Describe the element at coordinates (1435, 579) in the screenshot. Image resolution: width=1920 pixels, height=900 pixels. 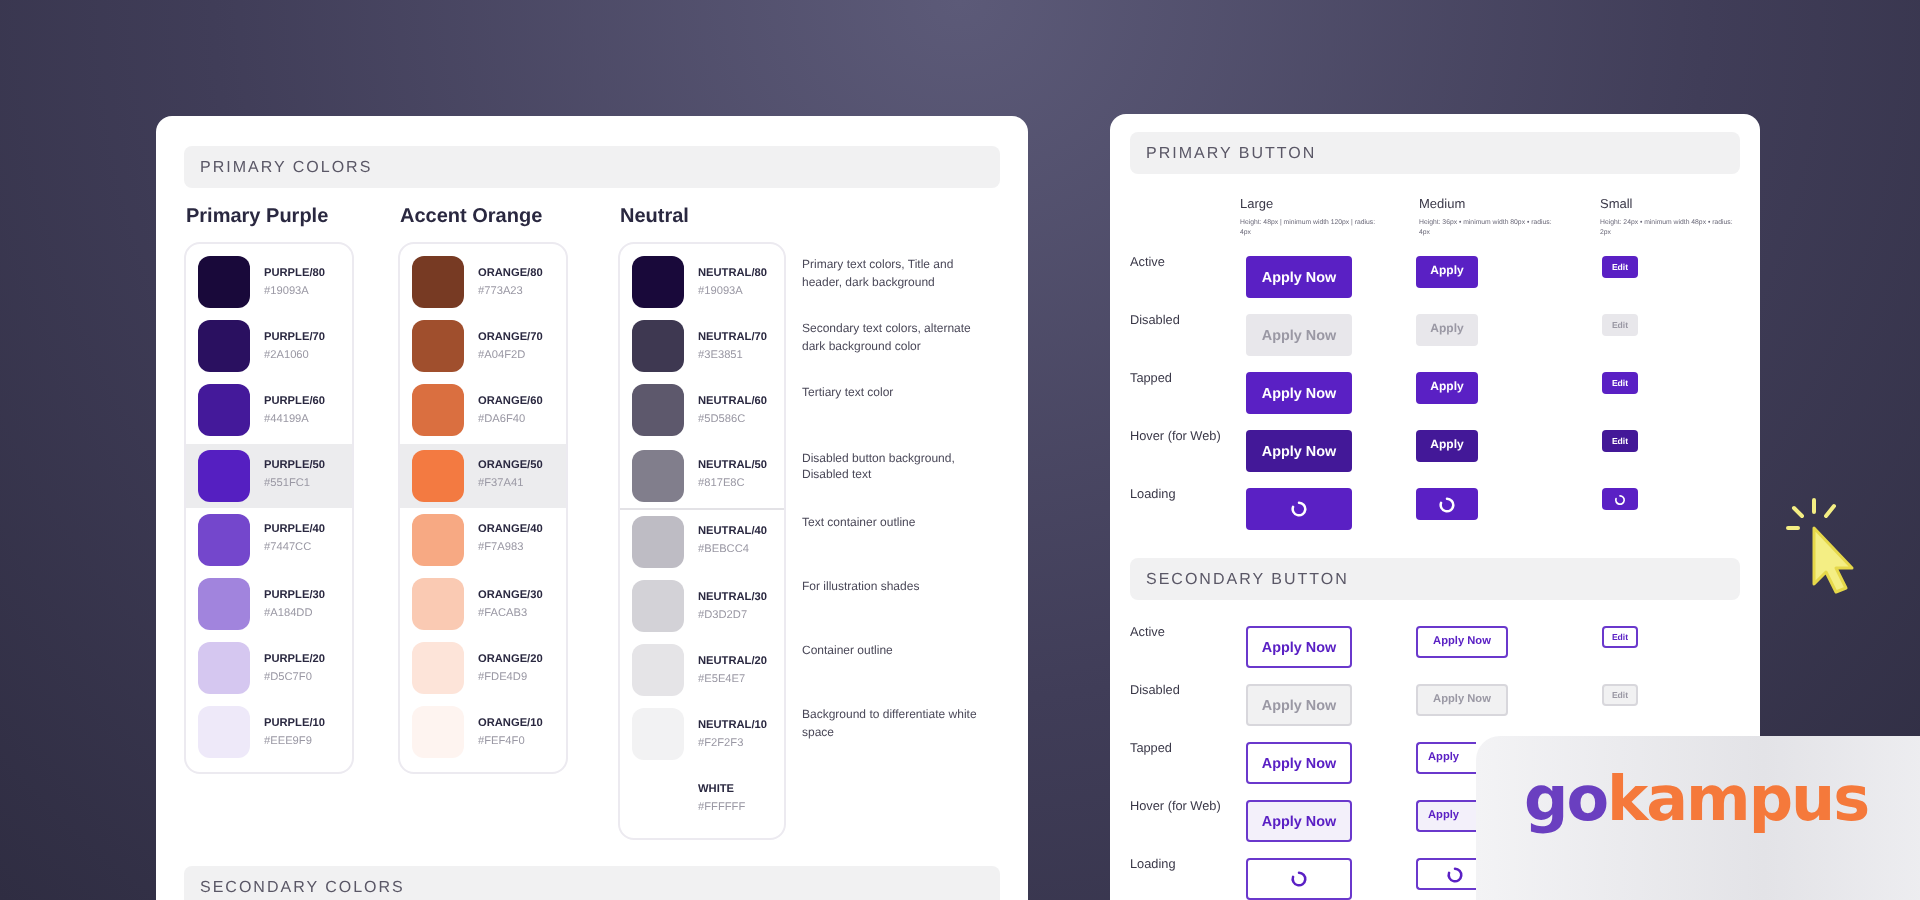
I see `section-header: SECONDARY BUTTON` at that location.